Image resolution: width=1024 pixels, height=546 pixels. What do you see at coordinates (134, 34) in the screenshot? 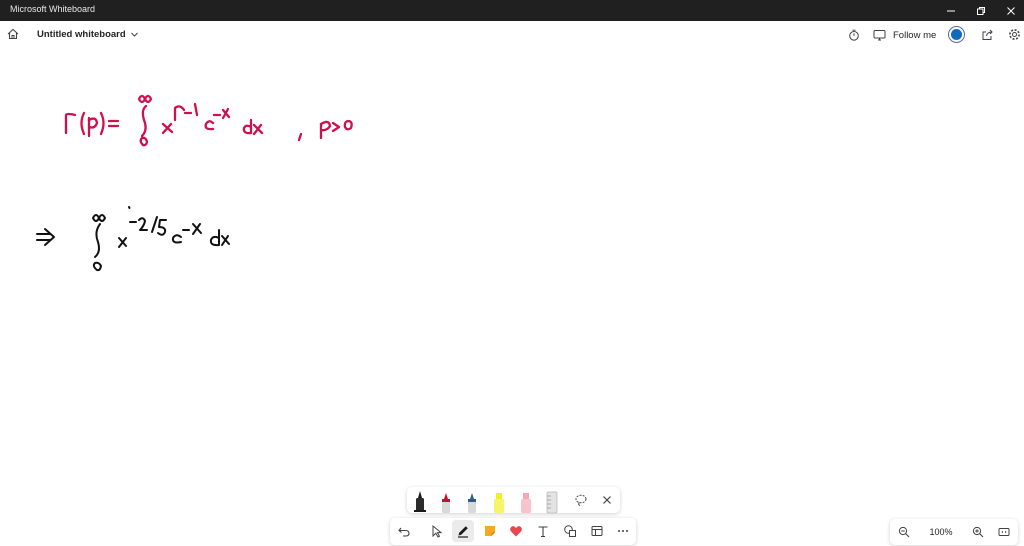
I see `chevron-down-icon` at bounding box center [134, 34].